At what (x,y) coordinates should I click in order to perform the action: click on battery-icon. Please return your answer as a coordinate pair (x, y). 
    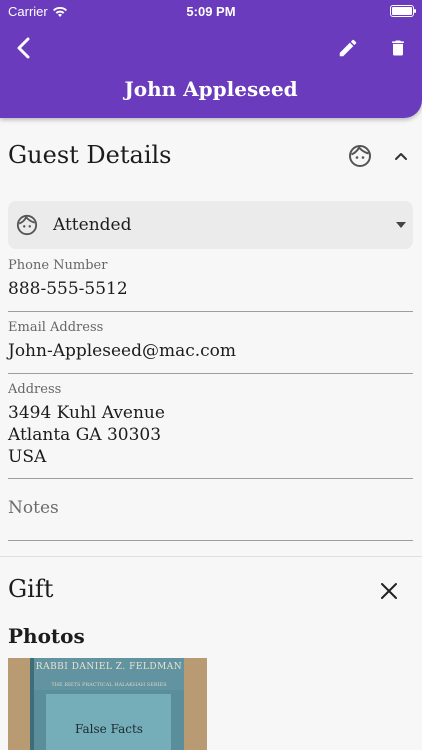
    Looking at the image, I should click on (403, 11).